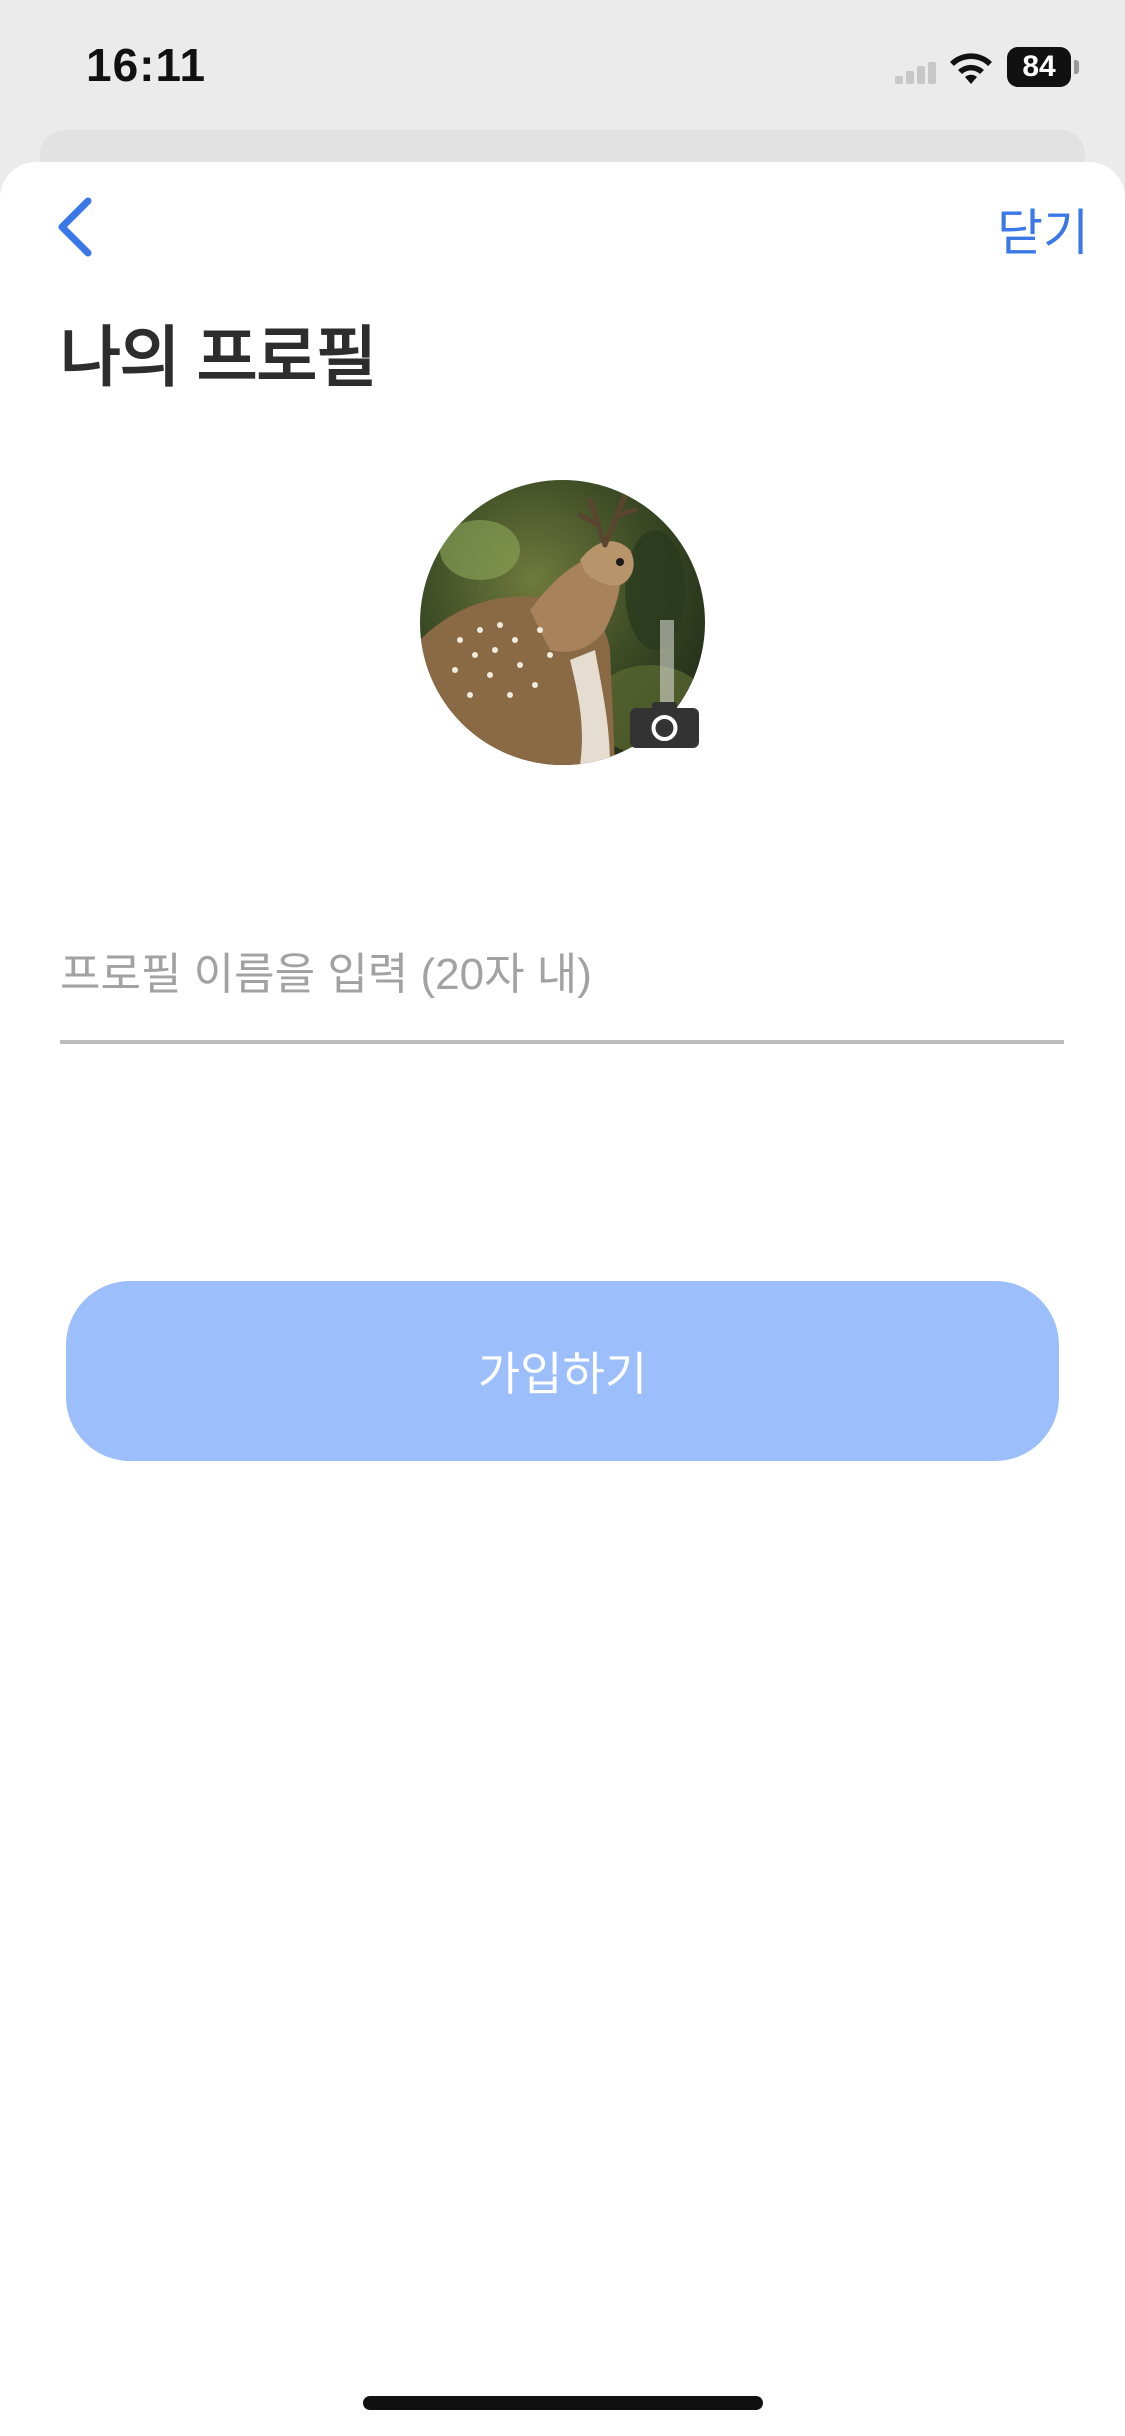 The height and width of the screenshot is (2436, 1125). Describe the element at coordinates (146, 65) in the screenshot. I see `status-time: 16:11` at that location.